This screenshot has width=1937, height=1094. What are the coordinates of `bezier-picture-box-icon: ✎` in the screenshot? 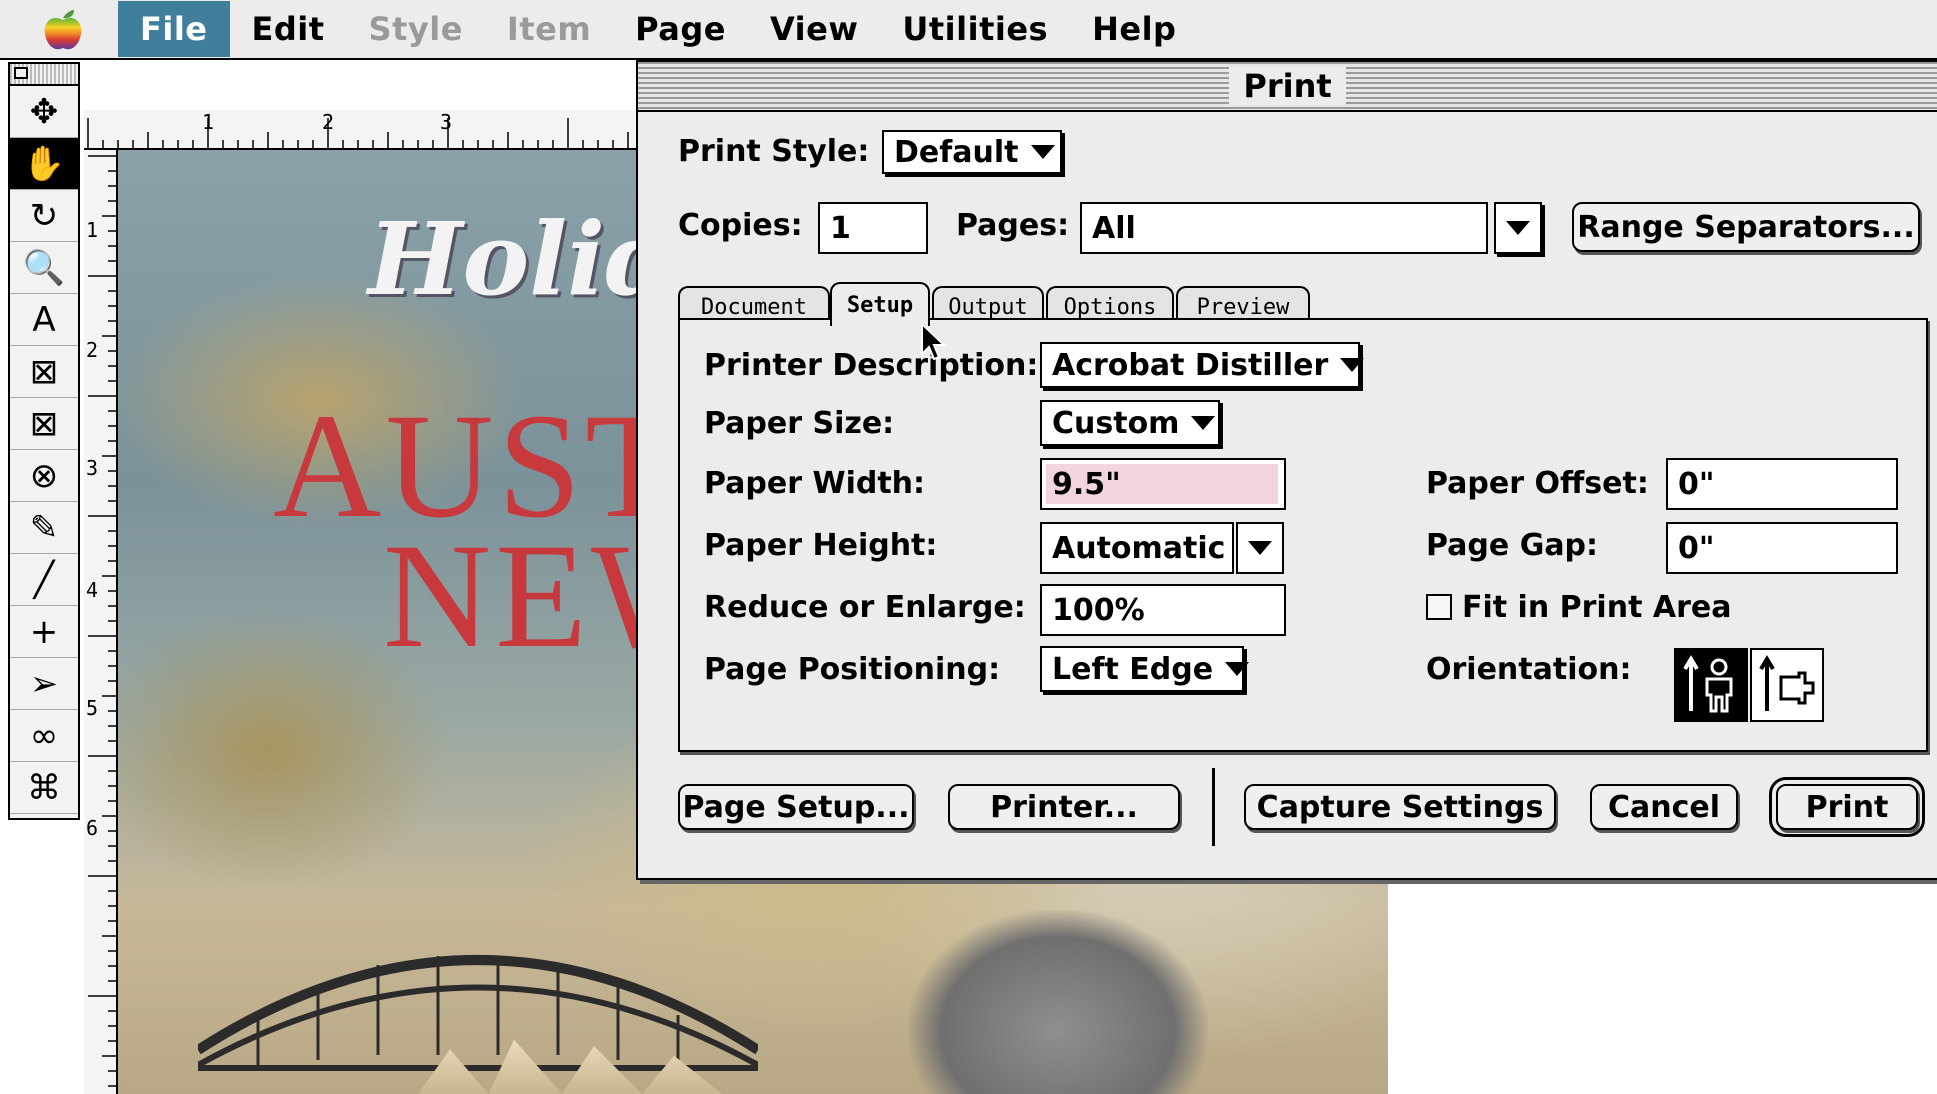 It's located at (44, 527).